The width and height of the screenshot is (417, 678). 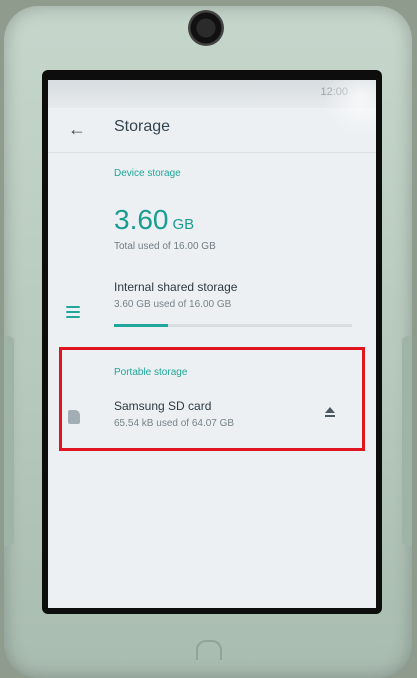 What do you see at coordinates (206, 28) in the screenshot?
I see `front-camera` at bounding box center [206, 28].